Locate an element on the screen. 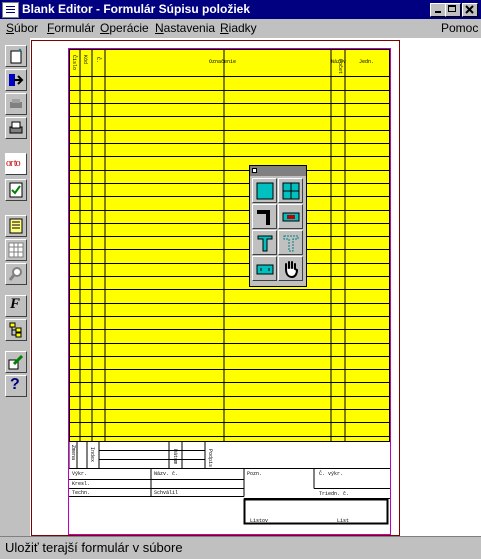 This screenshot has height=559, width=481. grid-icon is located at coordinates (16, 250).